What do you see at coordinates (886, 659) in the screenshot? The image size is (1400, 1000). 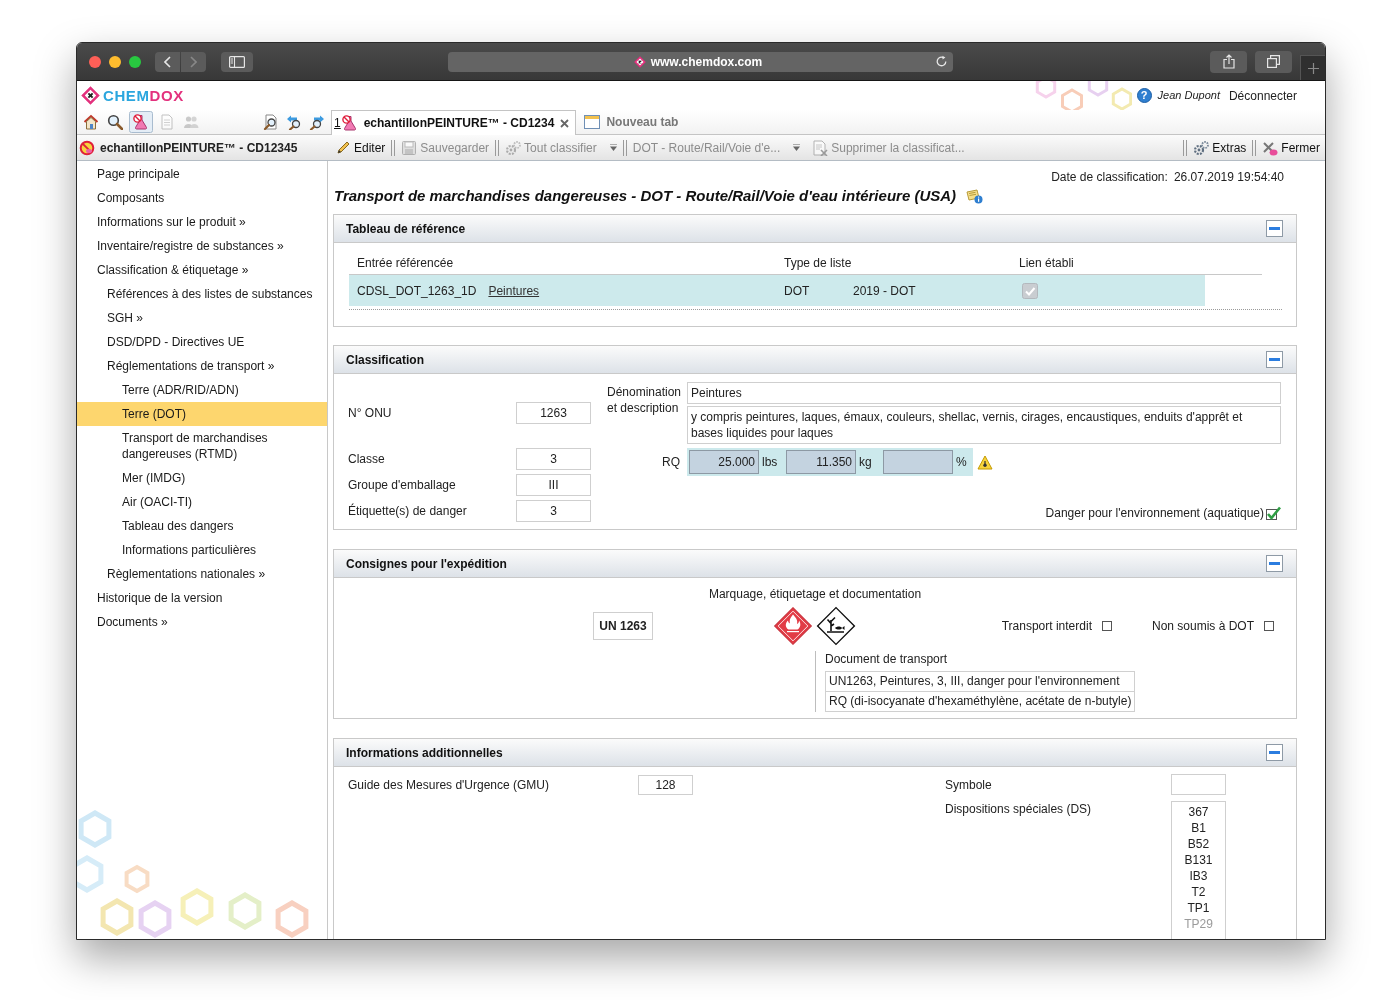 I see `field-label: Document de transport` at bounding box center [886, 659].